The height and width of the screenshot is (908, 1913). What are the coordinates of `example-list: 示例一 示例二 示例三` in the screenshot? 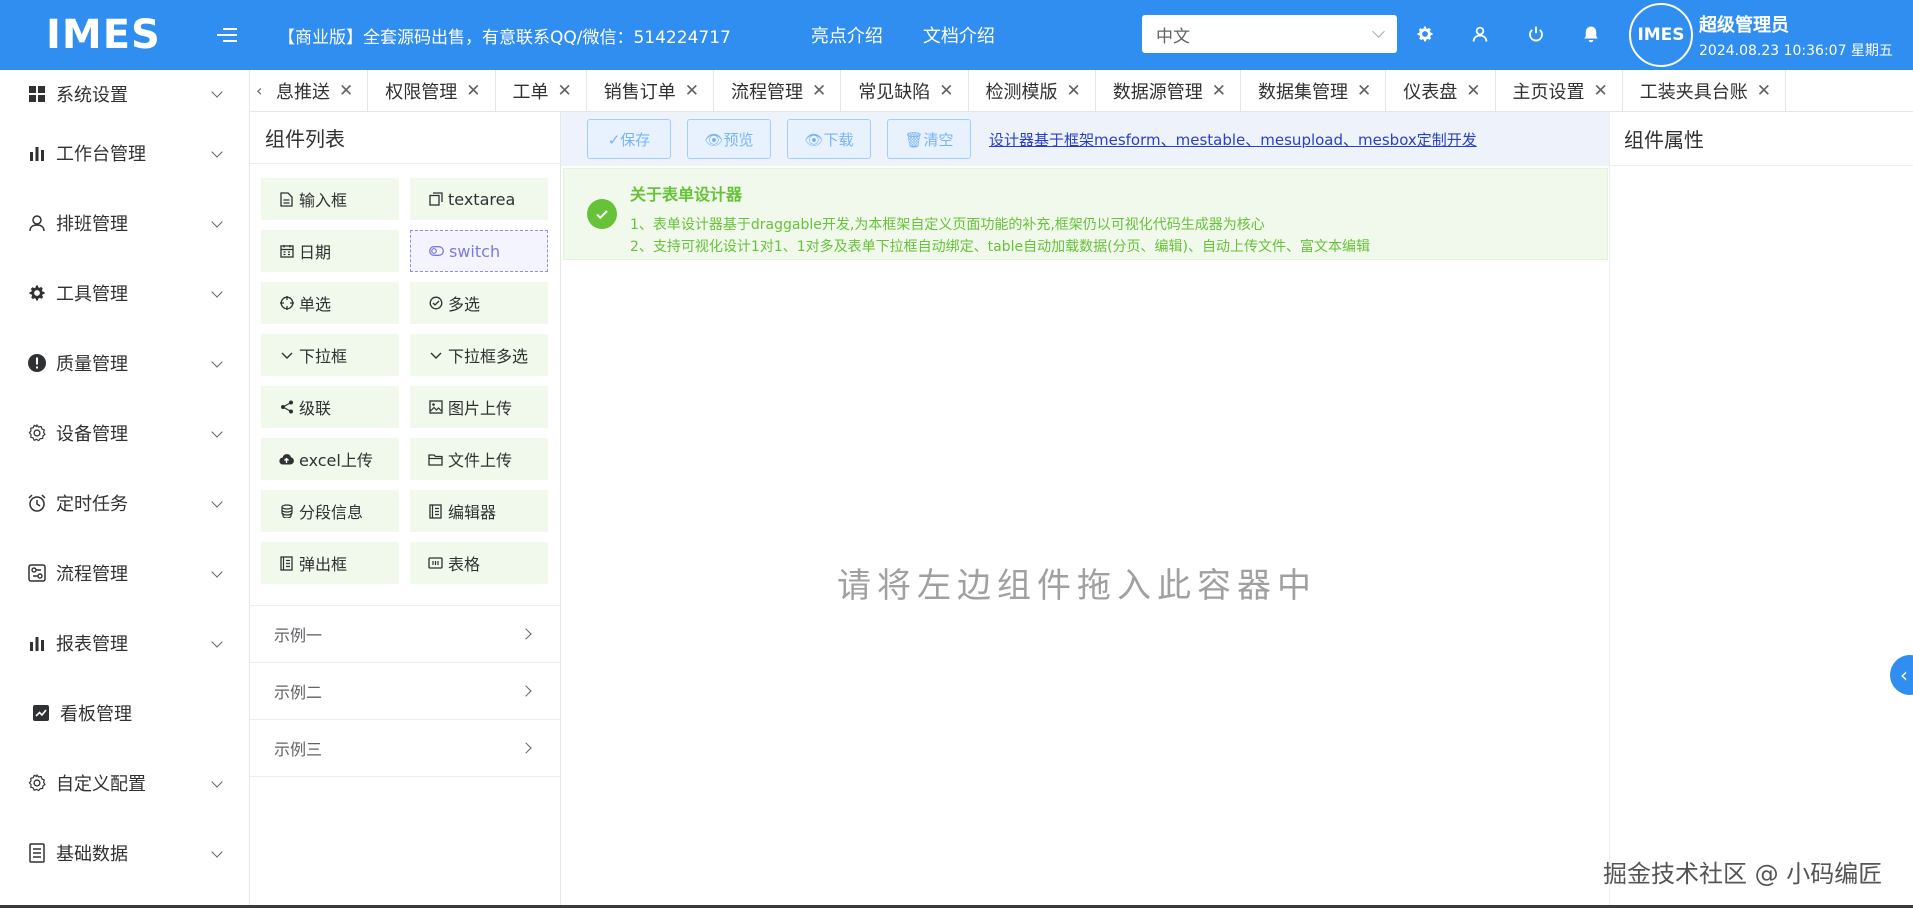 It's located at (405, 691).